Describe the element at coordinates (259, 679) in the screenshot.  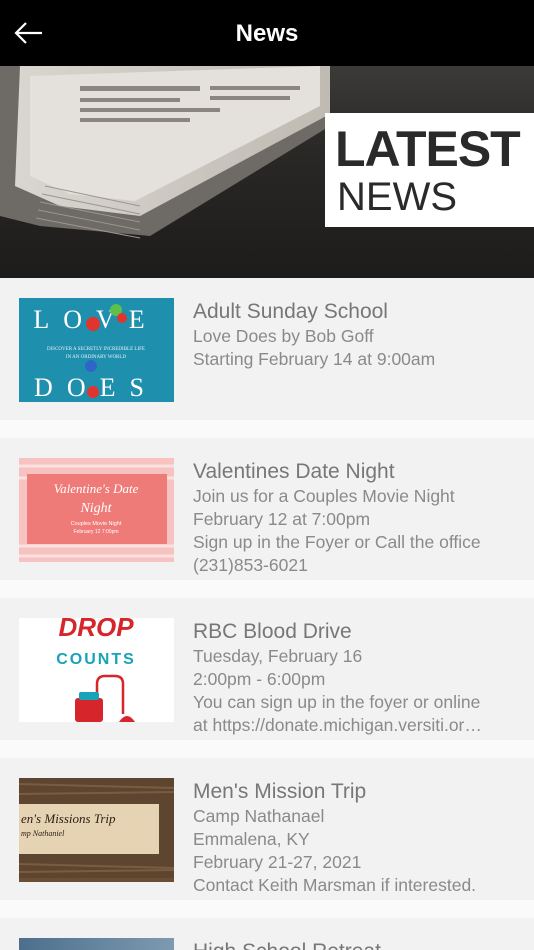
I see `news-item-line: 2:00pm - 6:00pm` at that location.